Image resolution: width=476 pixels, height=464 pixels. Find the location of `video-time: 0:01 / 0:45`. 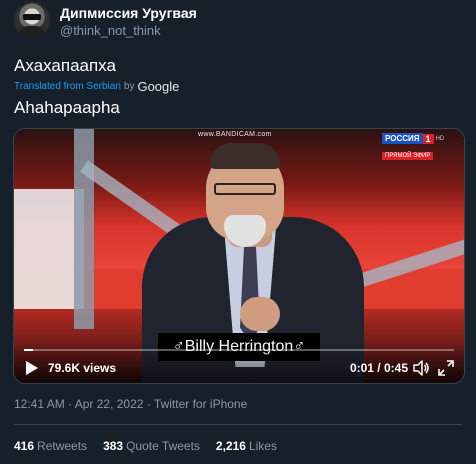

video-time: 0:01 / 0:45 is located at coordinates (378, 368).